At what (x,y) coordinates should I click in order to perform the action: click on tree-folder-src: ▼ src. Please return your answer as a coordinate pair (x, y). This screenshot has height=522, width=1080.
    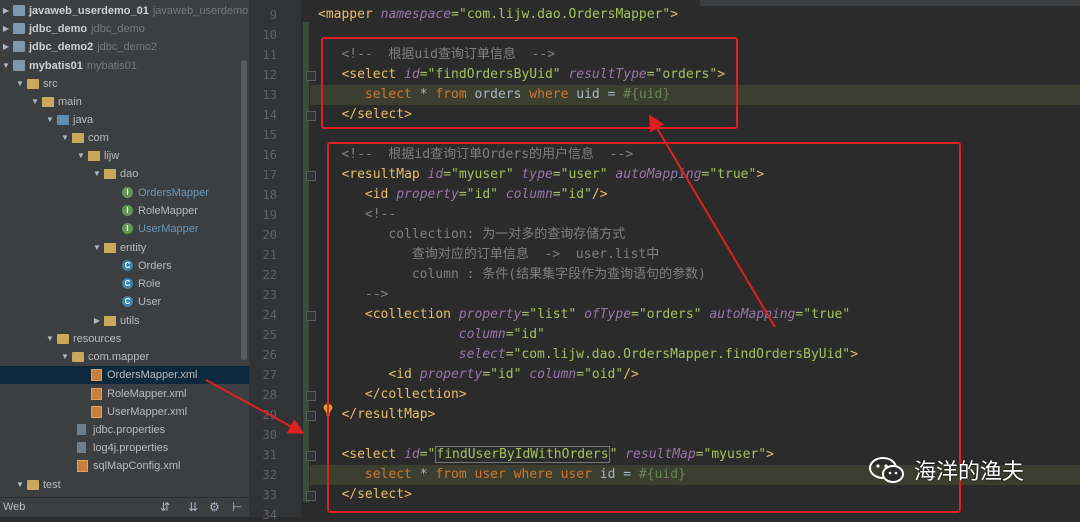
    Looking at the image, I should click on (124, 84).